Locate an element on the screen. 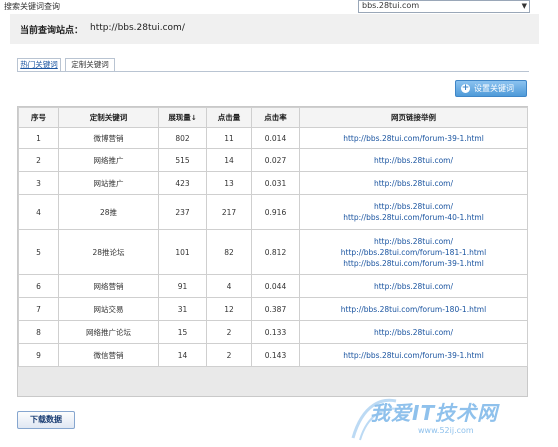 The width and height of the screenshot is (558, 447). download-data-button: 下载数据 is located at coordinates (46, 420).